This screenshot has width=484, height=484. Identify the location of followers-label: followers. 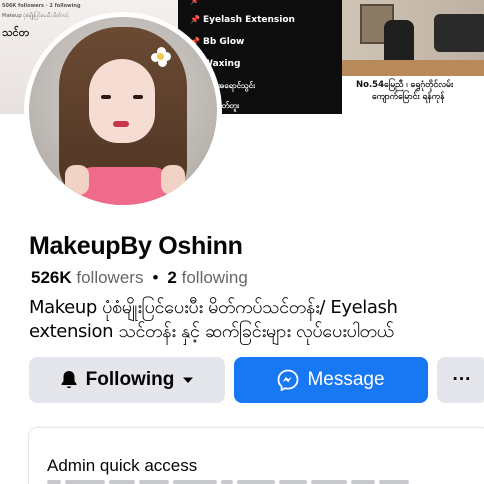
(110, 277).